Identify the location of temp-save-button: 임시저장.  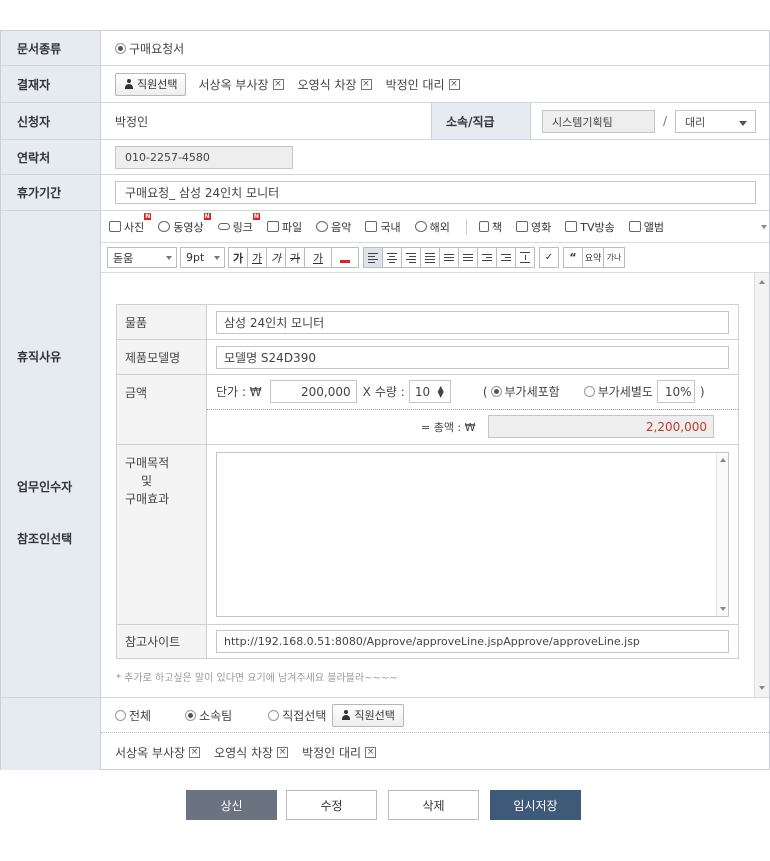
(535, 805).